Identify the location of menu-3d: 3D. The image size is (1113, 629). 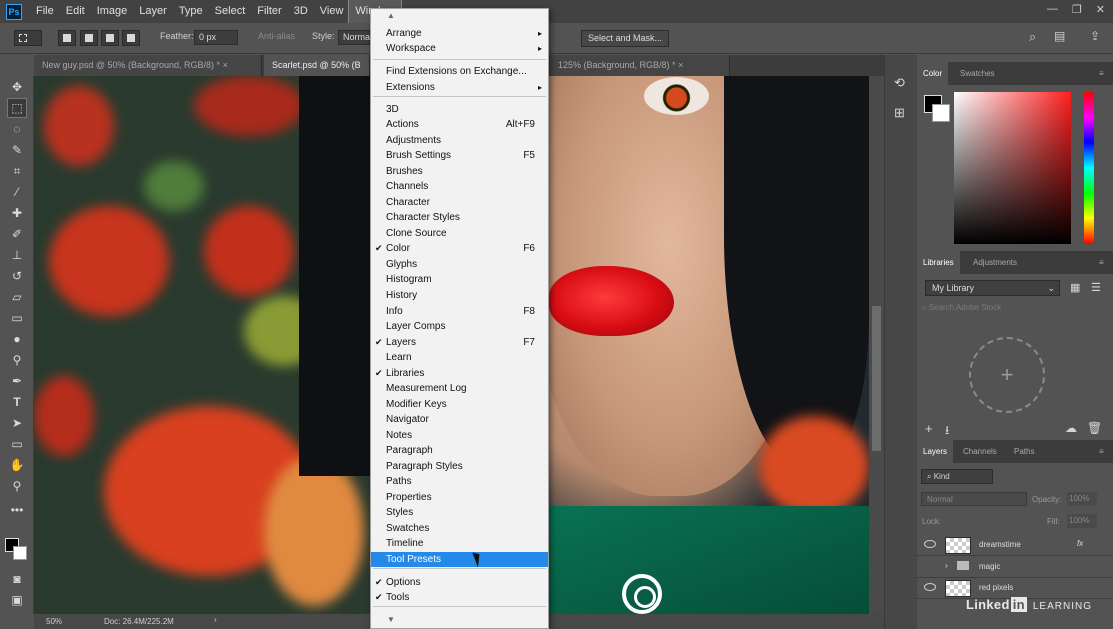
(301, 11).